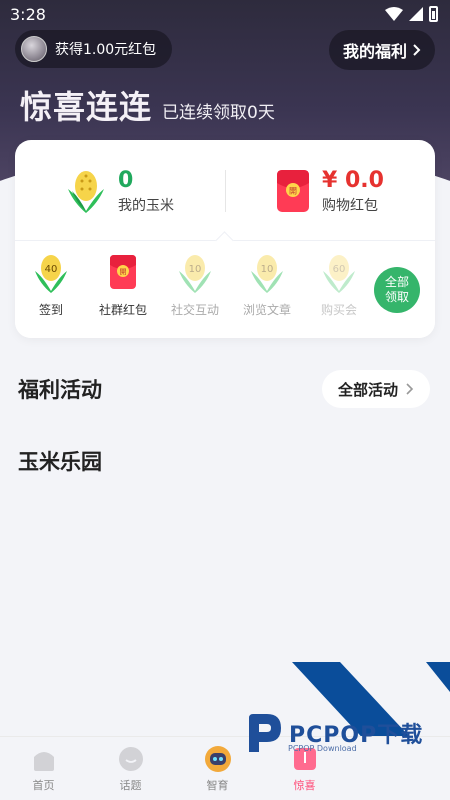  Describe the element at coordinates (34, 49) in the screenshot. I see `avatar` at that location.